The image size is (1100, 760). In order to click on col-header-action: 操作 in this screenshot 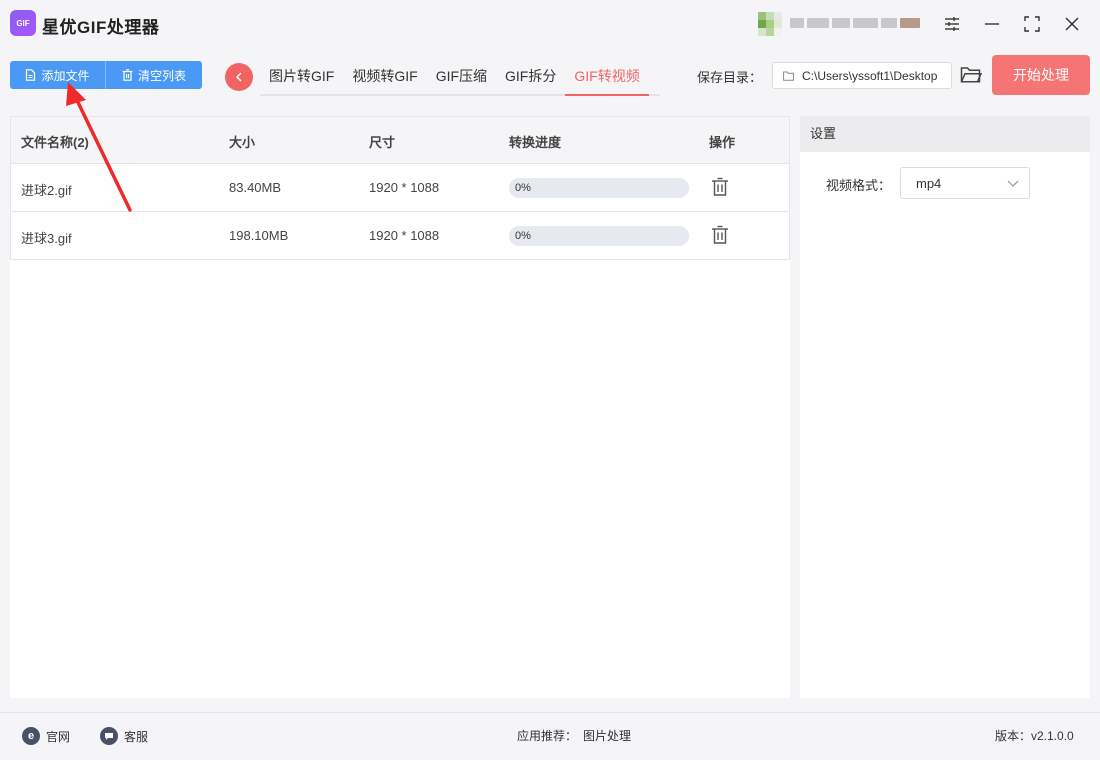, I will do `click(722, 142)`.